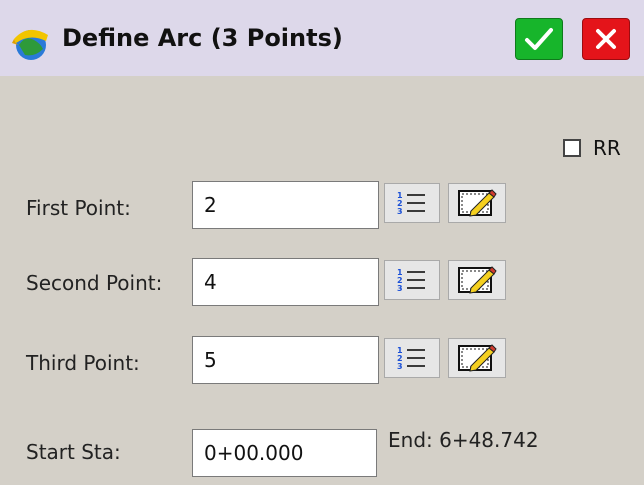 This screenshot has height=485, width=644. I want to click on second-point-map-button, so click(477, 280).